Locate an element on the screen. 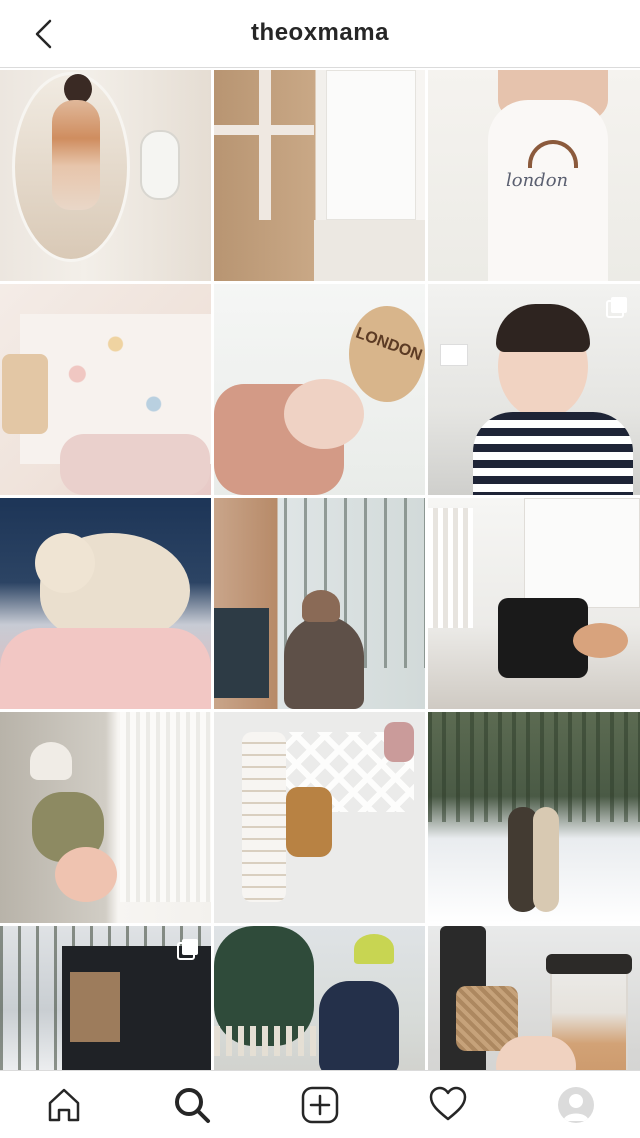 This screenshot has height=1138, width=640. post-tile-5: LONDON is located at coordinates (319, 389).